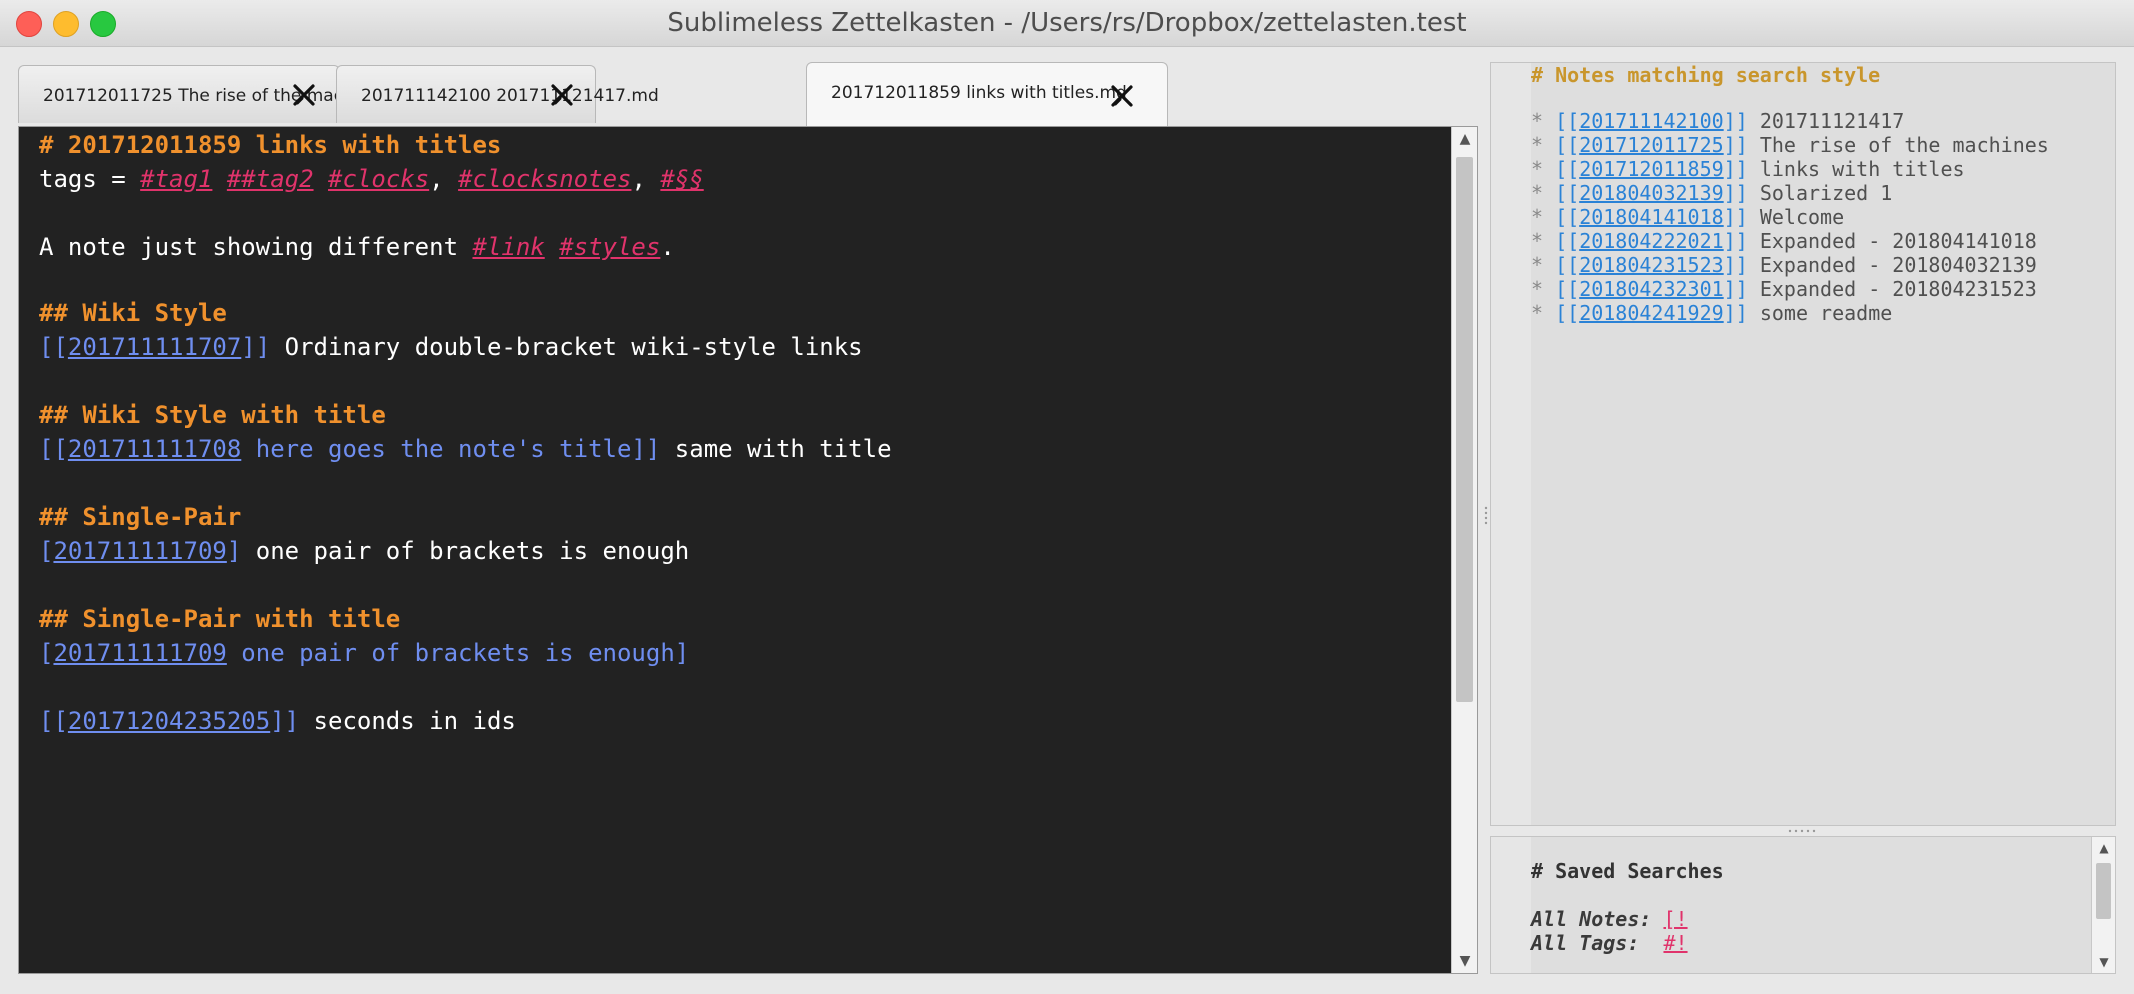 This screenshot has height=994, width=2134. What do you see at coordinates (1651, 217) in the screenshot?
I see `result-note-link: 201804141018` at bounding box center [1651, 217].